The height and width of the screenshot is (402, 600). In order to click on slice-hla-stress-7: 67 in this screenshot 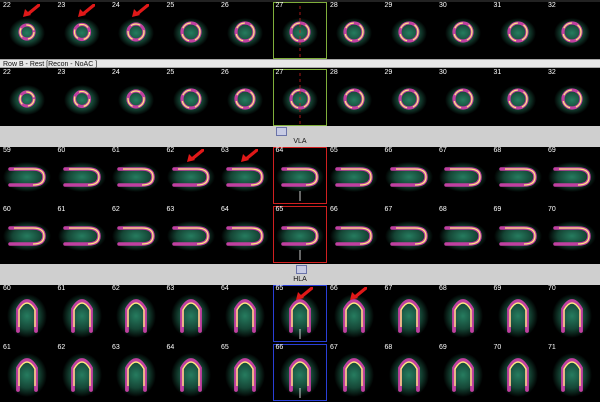, I will do `click(409, 313)`.